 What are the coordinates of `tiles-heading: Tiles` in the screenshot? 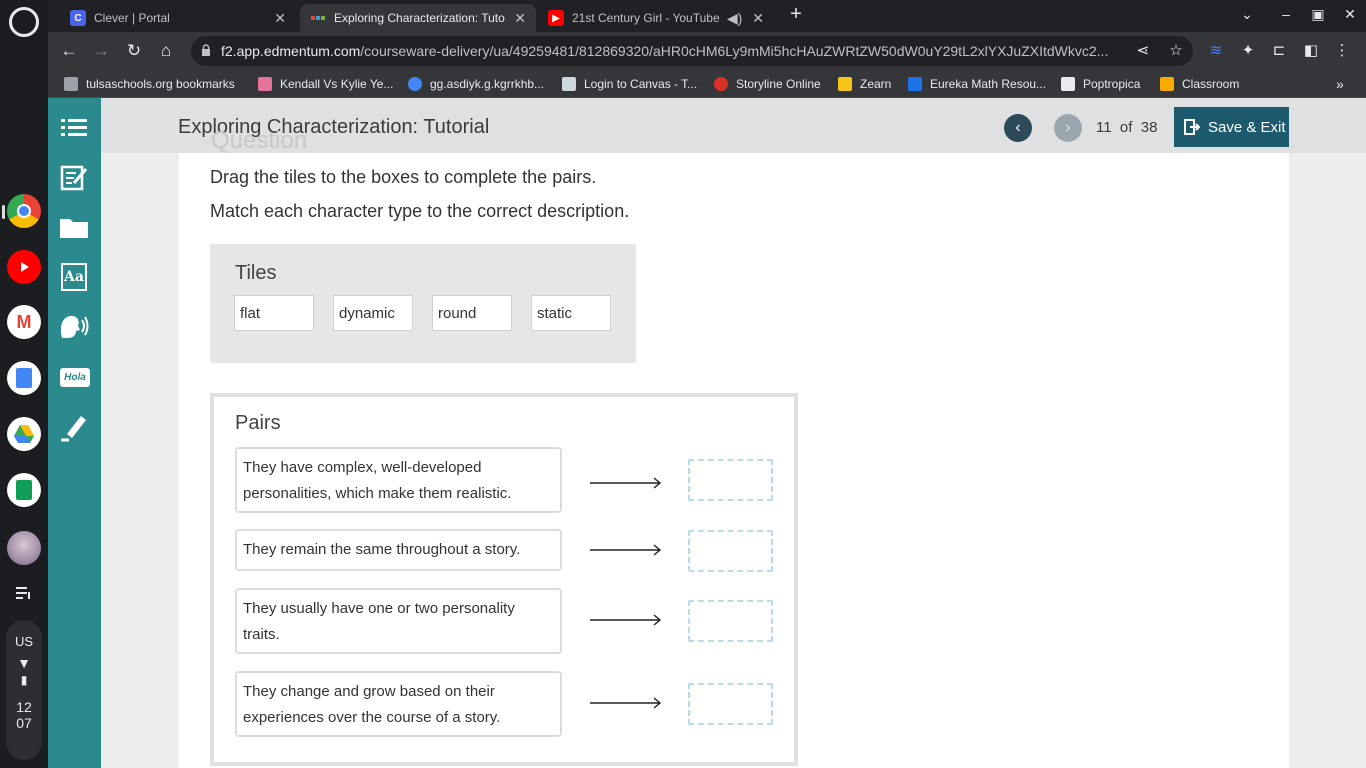 It's located at (256, 273).